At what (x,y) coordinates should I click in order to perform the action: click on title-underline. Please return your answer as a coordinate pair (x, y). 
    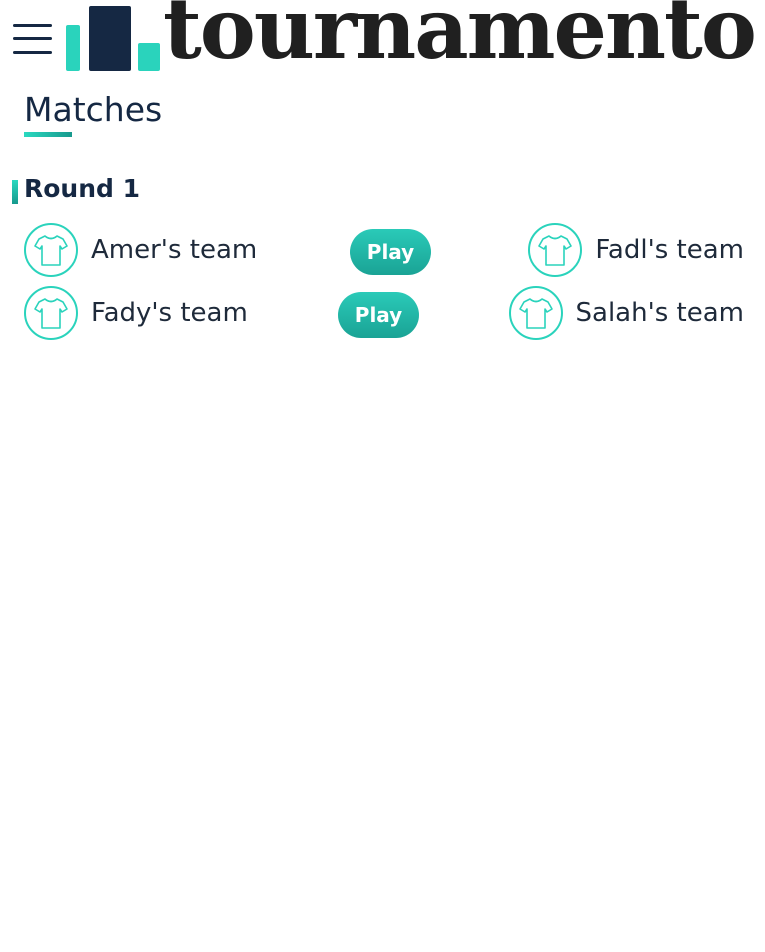
    Looking at the image, I should click on (48, 134).